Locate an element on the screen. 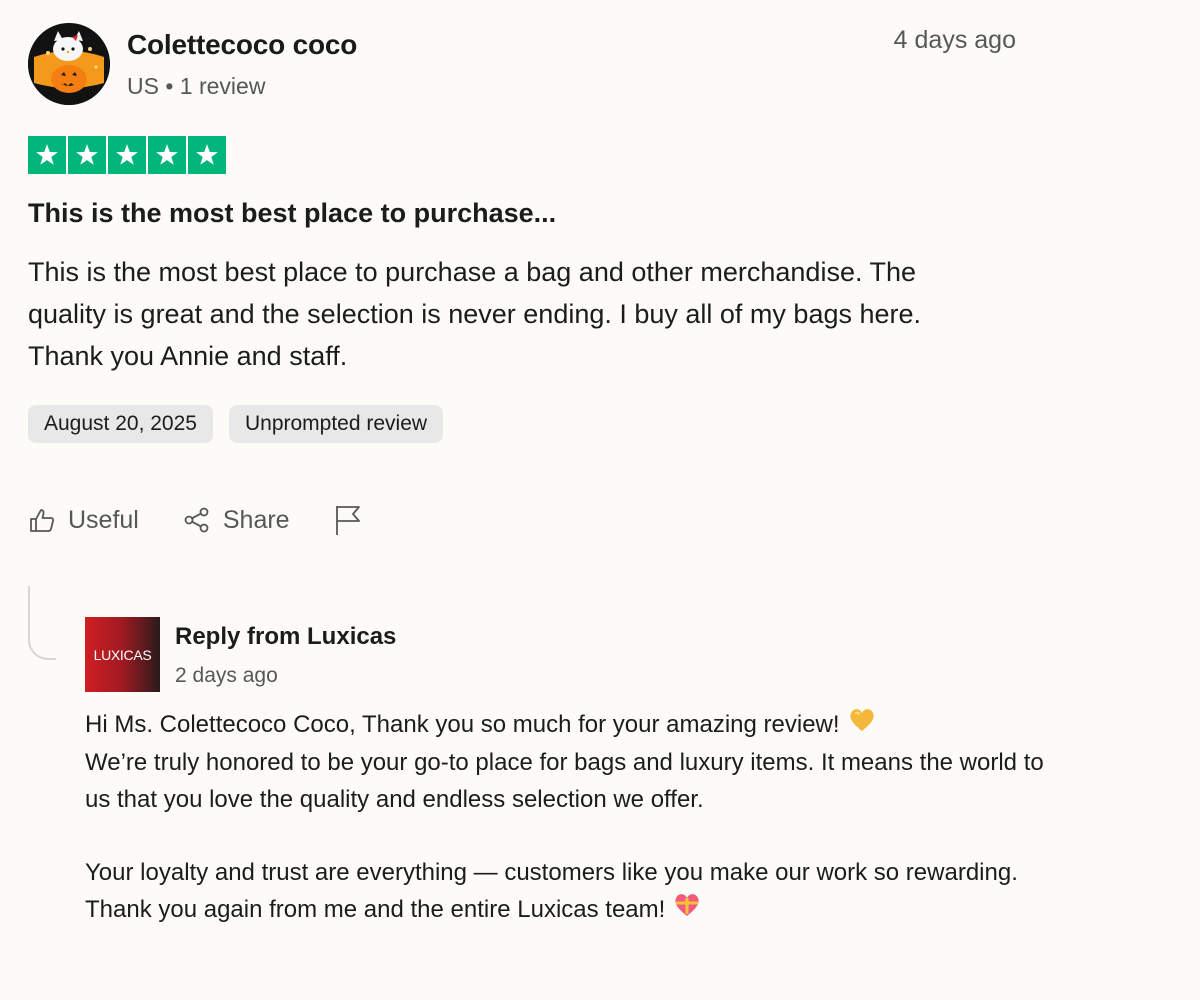 This screenshot has height=1000, width=1200. useful-button: Useful is located at coordinates (83, 520).